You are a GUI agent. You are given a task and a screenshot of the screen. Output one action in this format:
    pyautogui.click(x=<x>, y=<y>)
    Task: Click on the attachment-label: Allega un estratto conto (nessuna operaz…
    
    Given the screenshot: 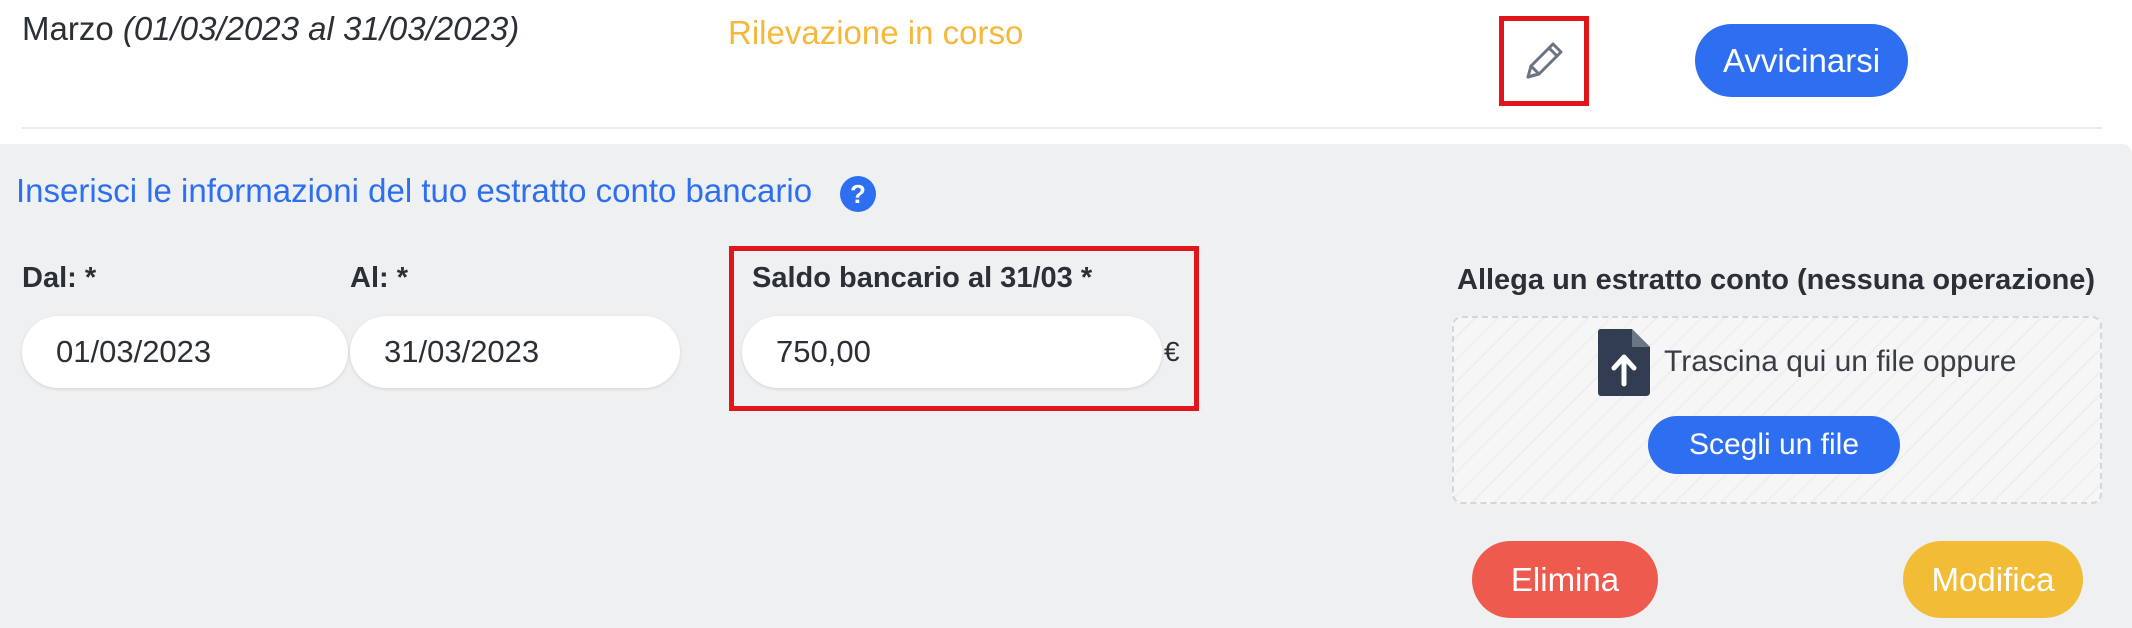 What is the action you would take?
    pyautogui.click(x=1776, y=280)
    